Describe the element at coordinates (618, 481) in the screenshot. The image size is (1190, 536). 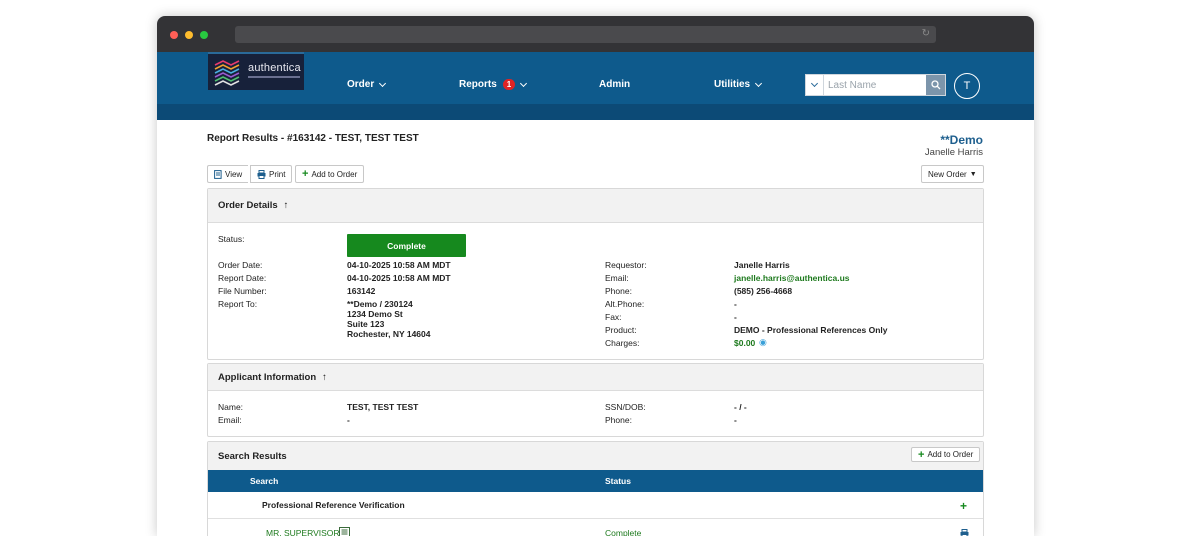
I see `col-status-header: Status` at that location.